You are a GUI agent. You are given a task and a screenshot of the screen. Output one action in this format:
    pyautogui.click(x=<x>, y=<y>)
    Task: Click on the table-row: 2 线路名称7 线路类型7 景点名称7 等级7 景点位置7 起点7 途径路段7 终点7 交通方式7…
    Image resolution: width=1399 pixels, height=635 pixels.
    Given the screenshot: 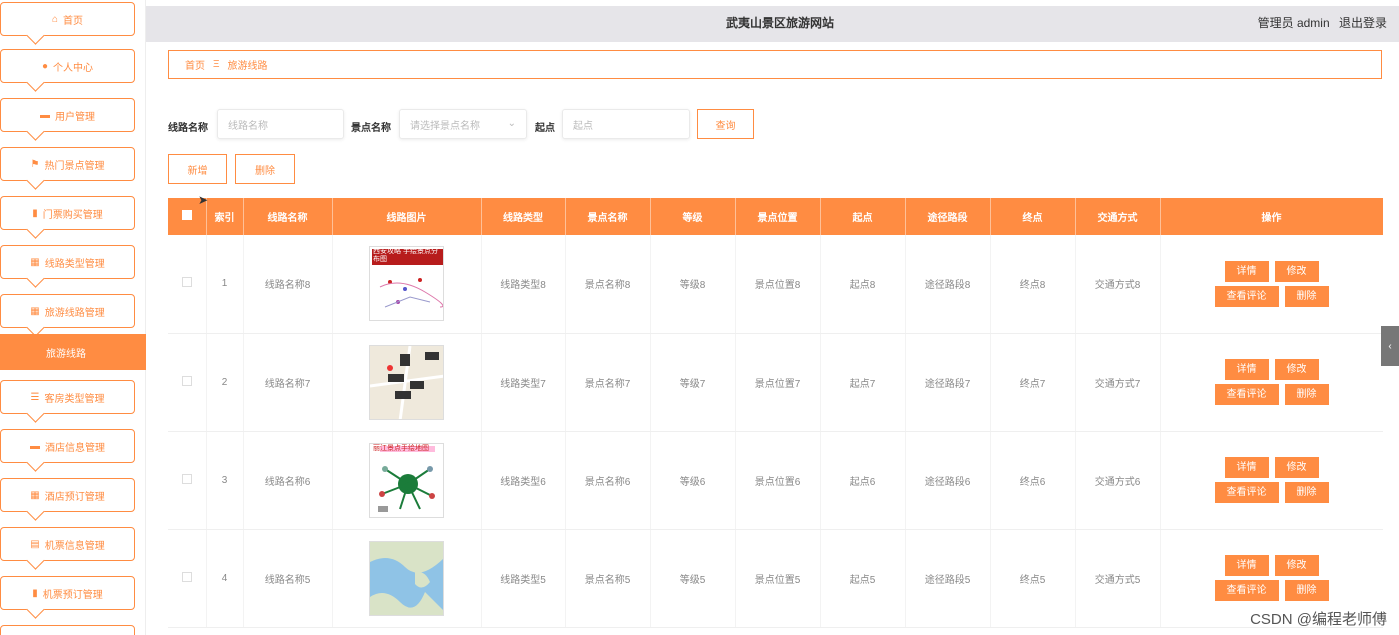 What is the action you would take?
    pyautogui.click(x=775, y=382)
    